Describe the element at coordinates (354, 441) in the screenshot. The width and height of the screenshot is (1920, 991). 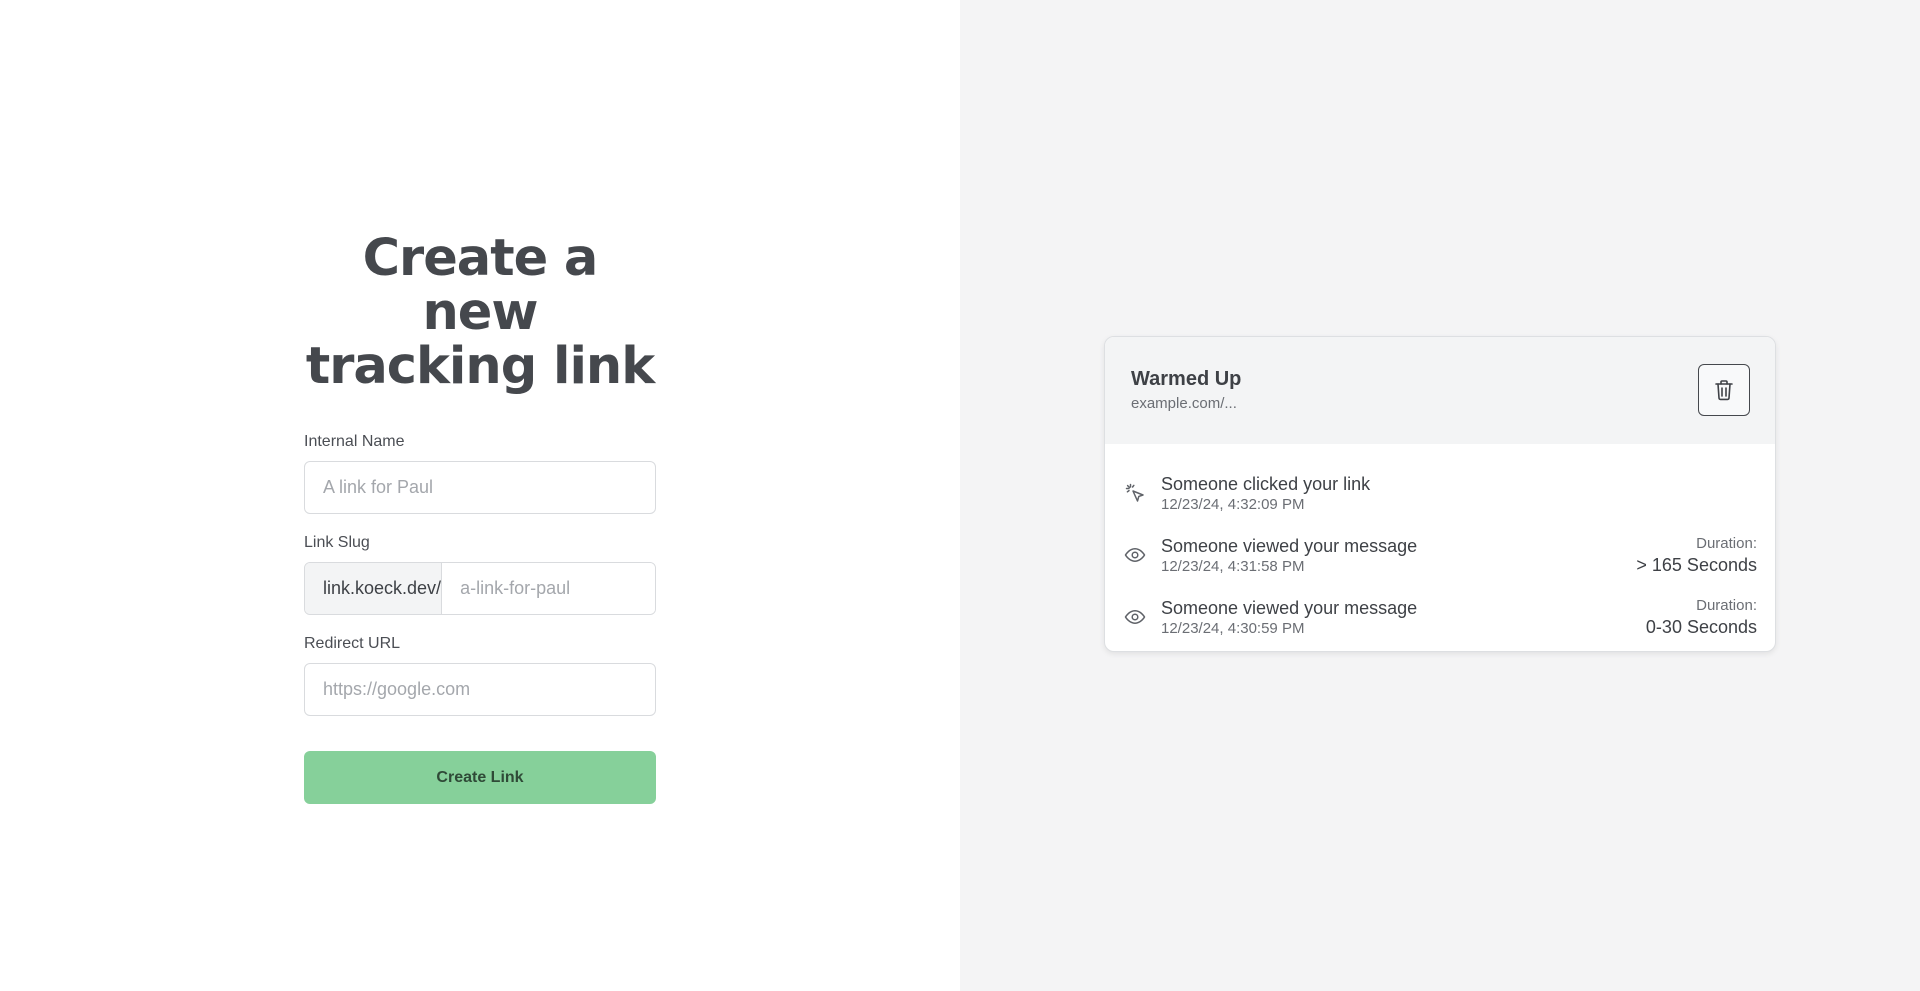
I see `internal-name-label: Internal Name` at that location.